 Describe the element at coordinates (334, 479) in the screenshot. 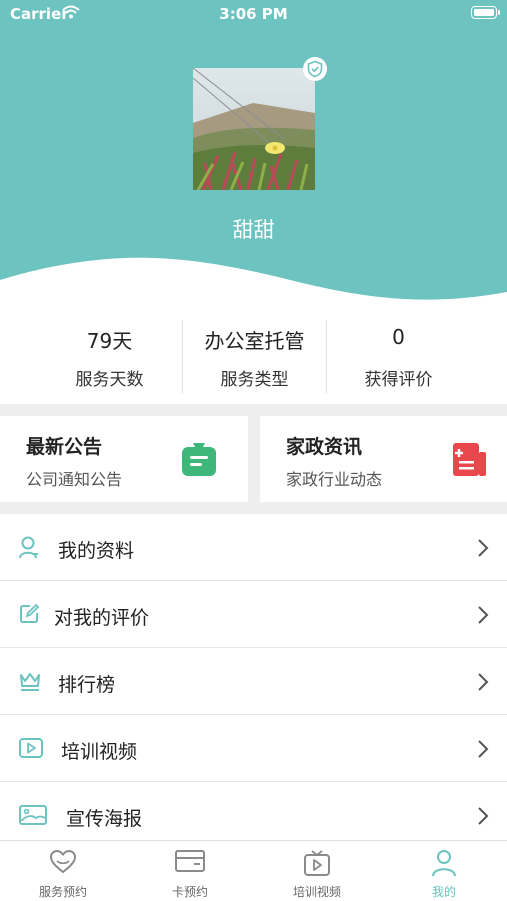

I see `card-subtitle: 家政行业动态` at that location.